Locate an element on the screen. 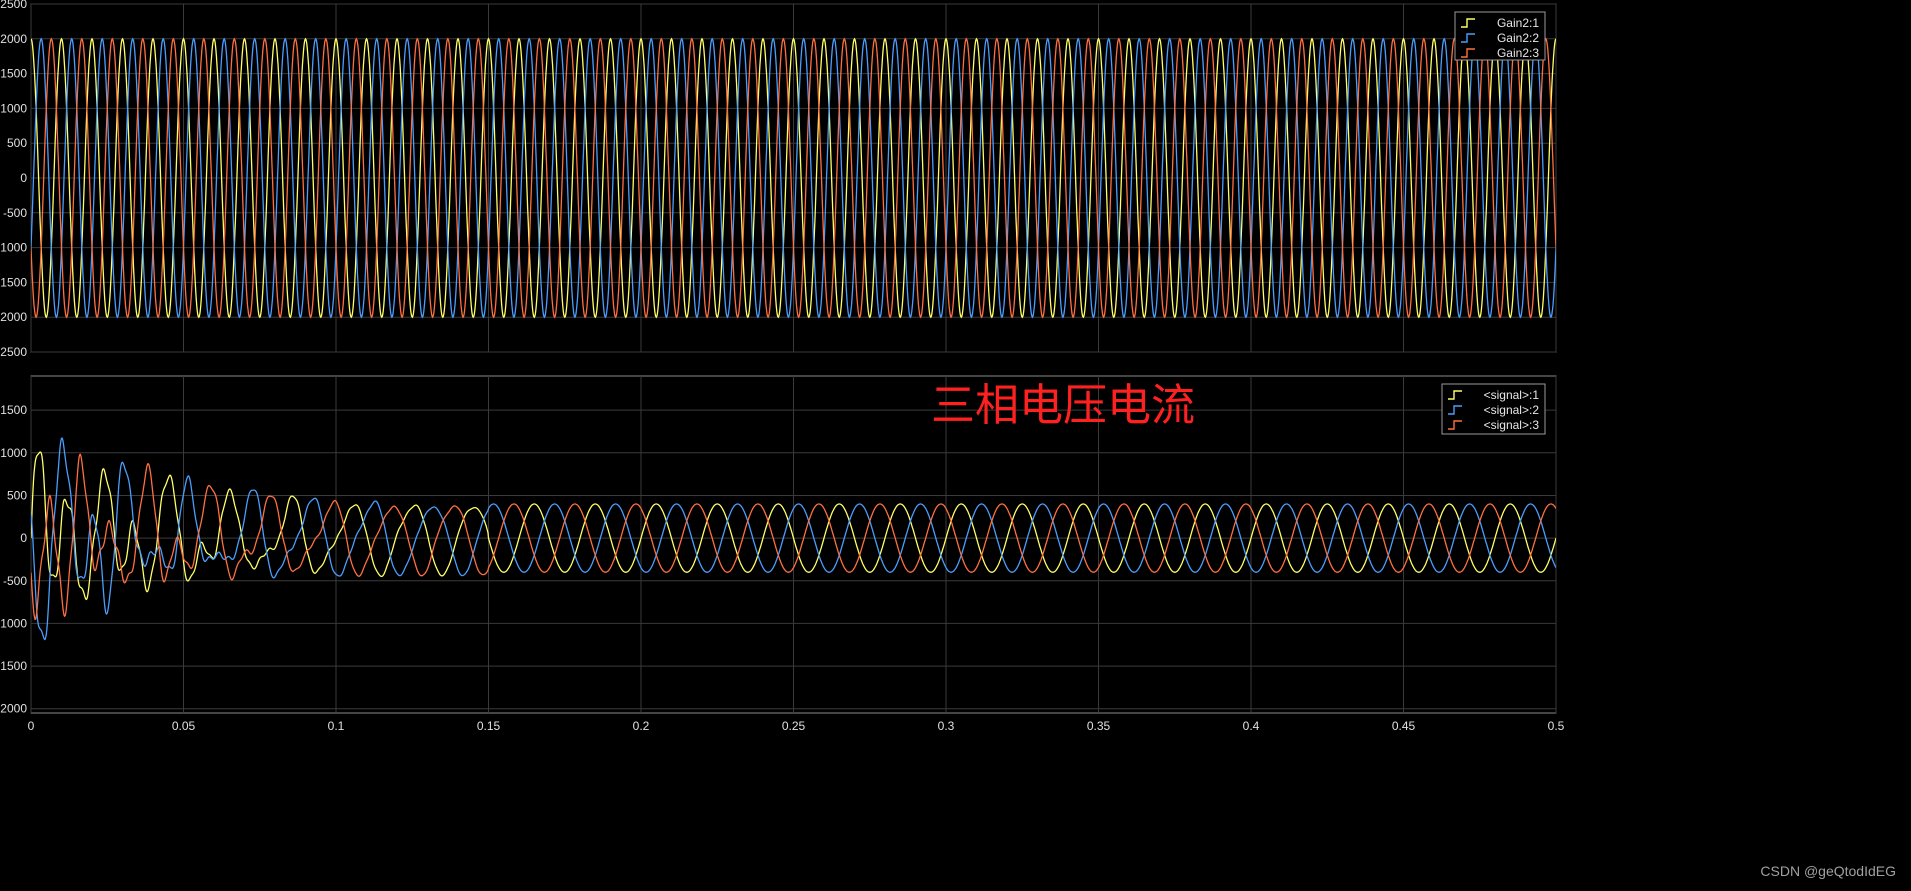 The image size is (1911, 891). x-tick-label: 0.25 is located at coordinates (794, 726).